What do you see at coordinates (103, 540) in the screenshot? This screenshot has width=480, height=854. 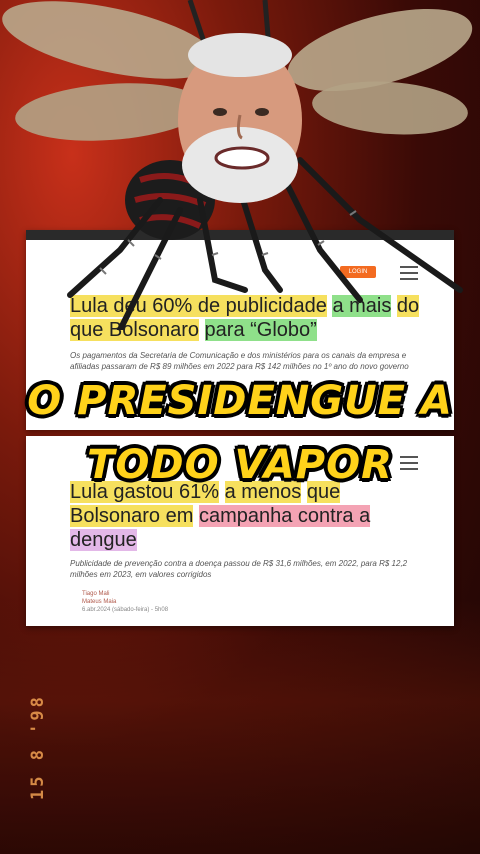 I see `headline-highlight: dengue` at bounding box center [103, 540].